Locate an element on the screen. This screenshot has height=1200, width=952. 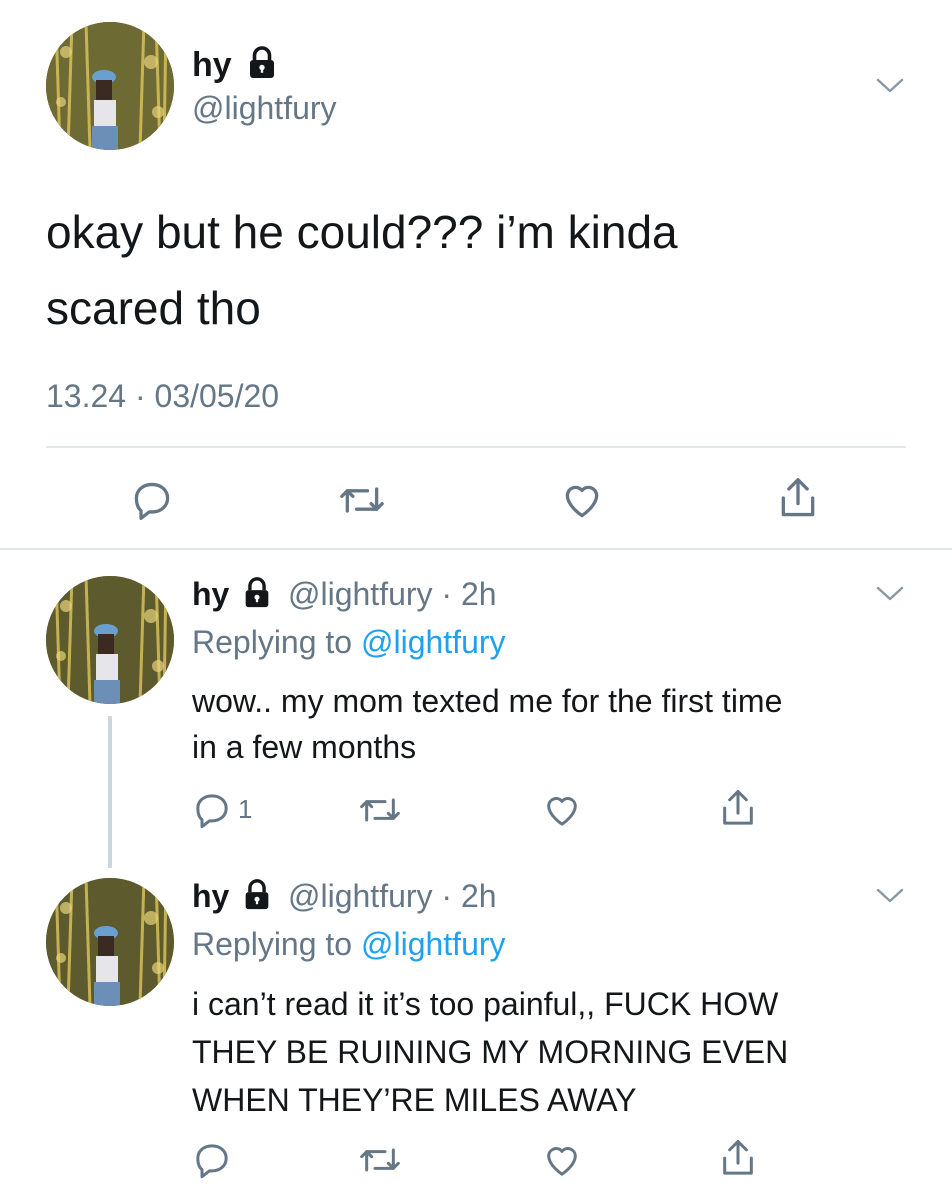
reply-text-line: THEY BE RUINING MY MORNING EVEN is located at coordinates (490, 1052).